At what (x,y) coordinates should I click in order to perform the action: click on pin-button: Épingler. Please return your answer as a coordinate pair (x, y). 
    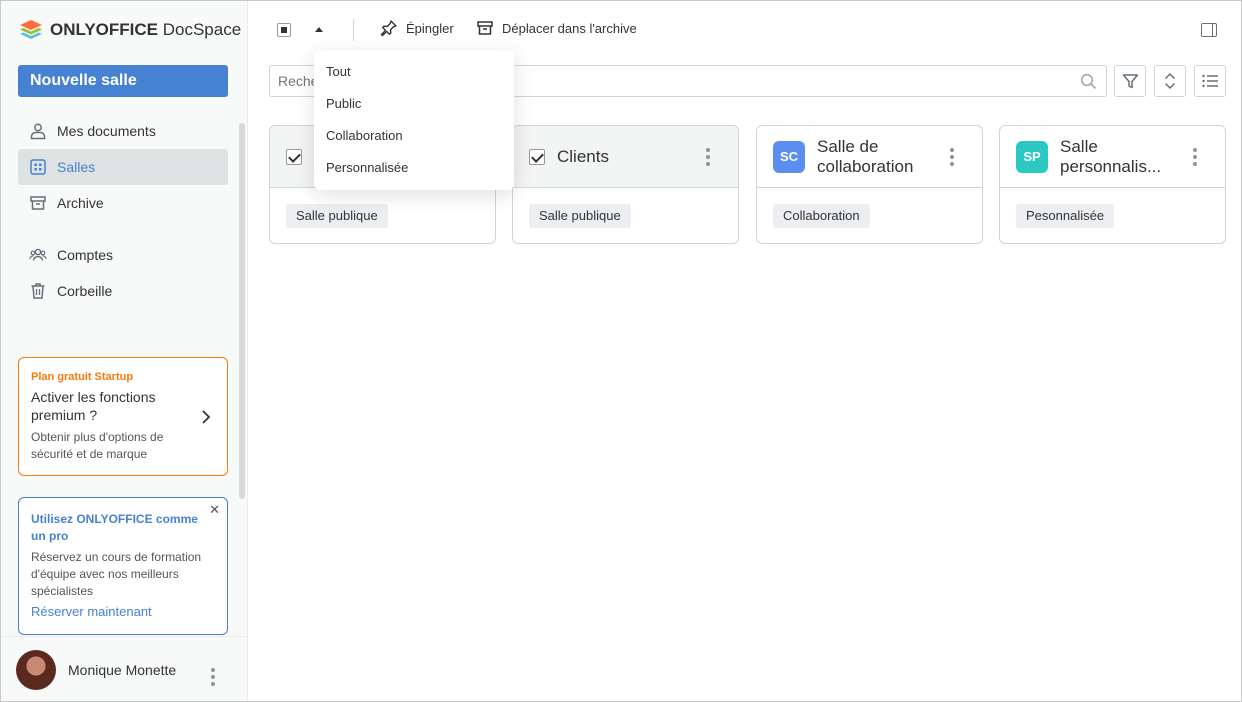
    Looking at the image, I should click on (417, 28).